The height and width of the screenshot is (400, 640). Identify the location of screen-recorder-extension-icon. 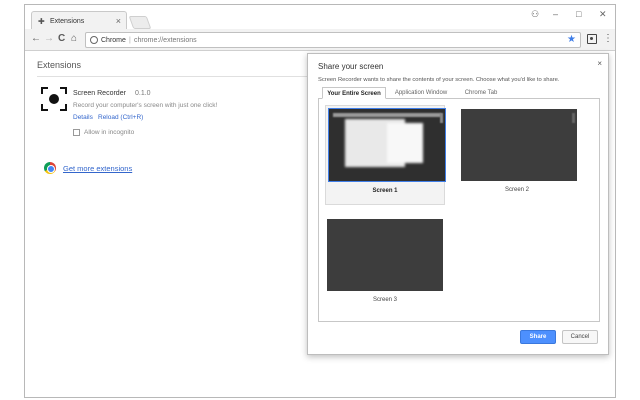
(592, 39).